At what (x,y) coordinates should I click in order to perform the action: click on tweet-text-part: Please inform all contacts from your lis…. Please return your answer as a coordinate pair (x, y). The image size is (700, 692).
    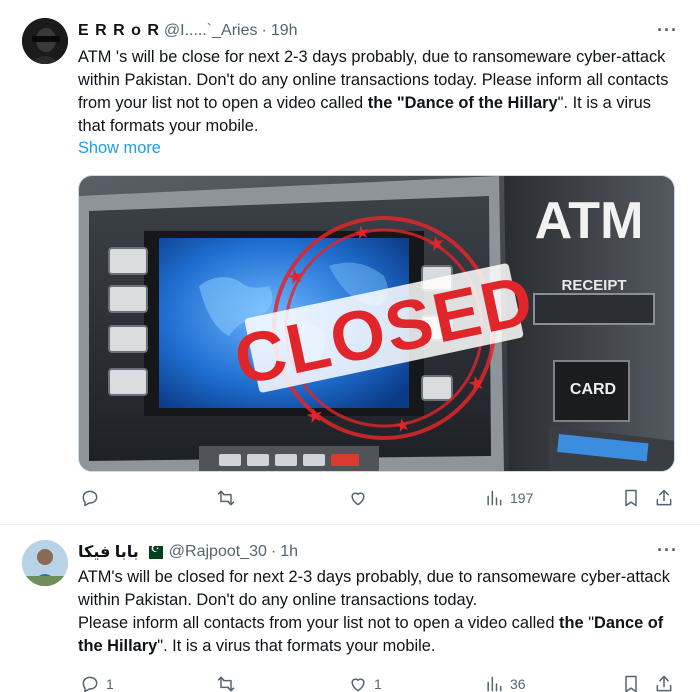
    Looking at the image, I should click on (319, 623).